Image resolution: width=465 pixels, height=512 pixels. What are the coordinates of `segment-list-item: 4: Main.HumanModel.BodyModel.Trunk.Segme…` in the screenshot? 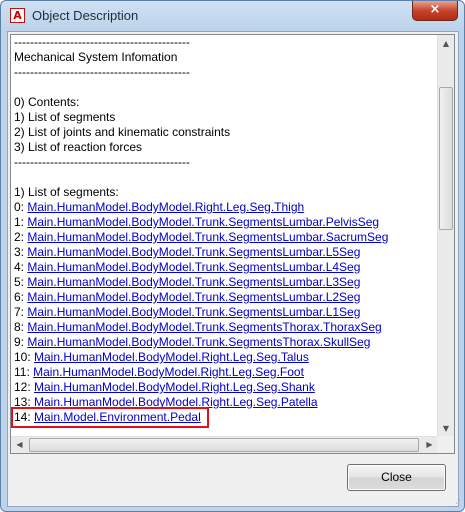 It's located at (224, 267).